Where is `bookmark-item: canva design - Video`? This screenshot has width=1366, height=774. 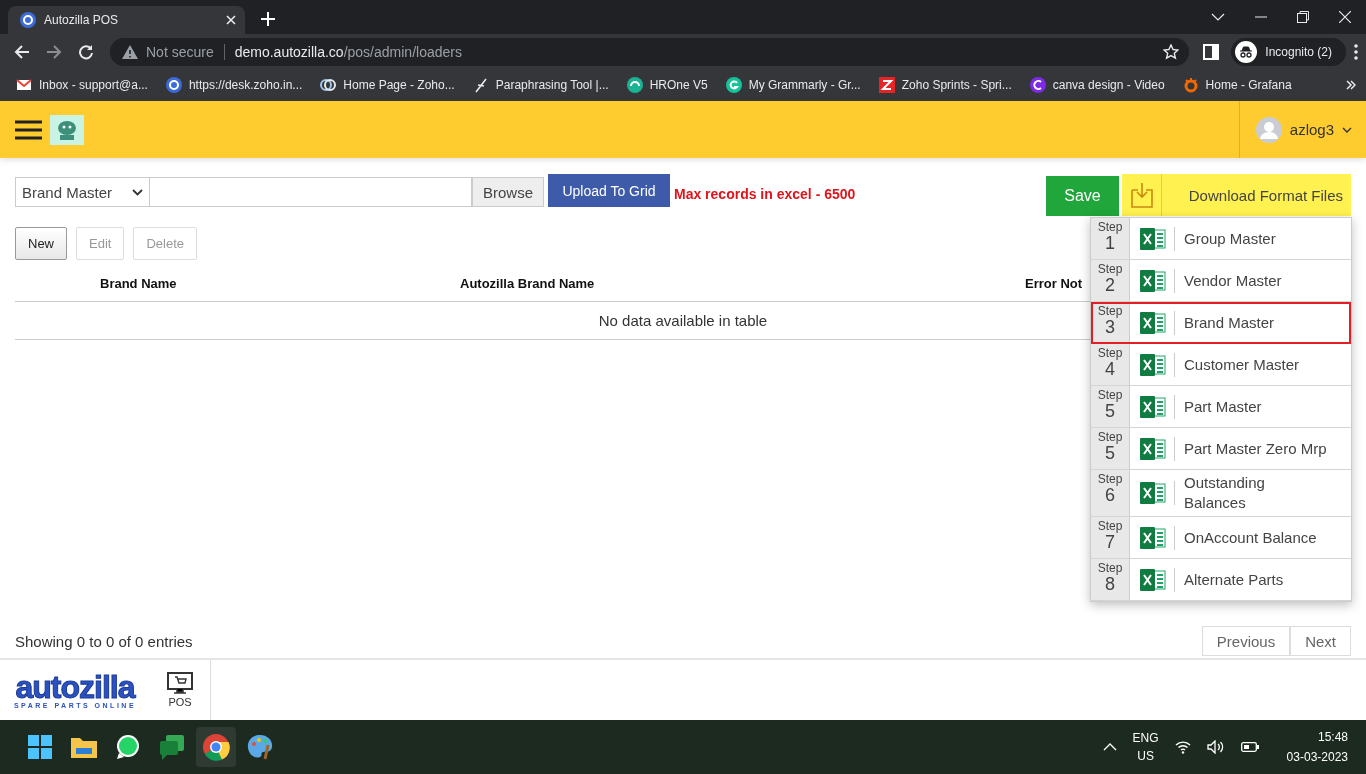
bookmark-item: canva design - Video is located at coordinates (1097, 84).